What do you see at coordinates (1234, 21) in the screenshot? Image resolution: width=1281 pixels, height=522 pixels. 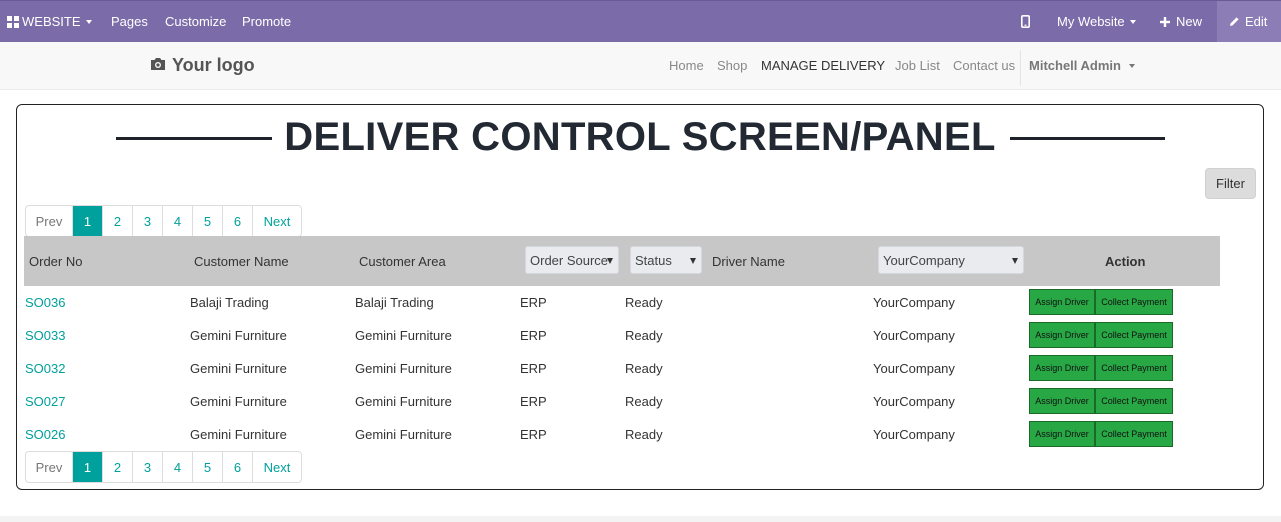 I see `pencil-icon` at bounding box center [1234, 21].